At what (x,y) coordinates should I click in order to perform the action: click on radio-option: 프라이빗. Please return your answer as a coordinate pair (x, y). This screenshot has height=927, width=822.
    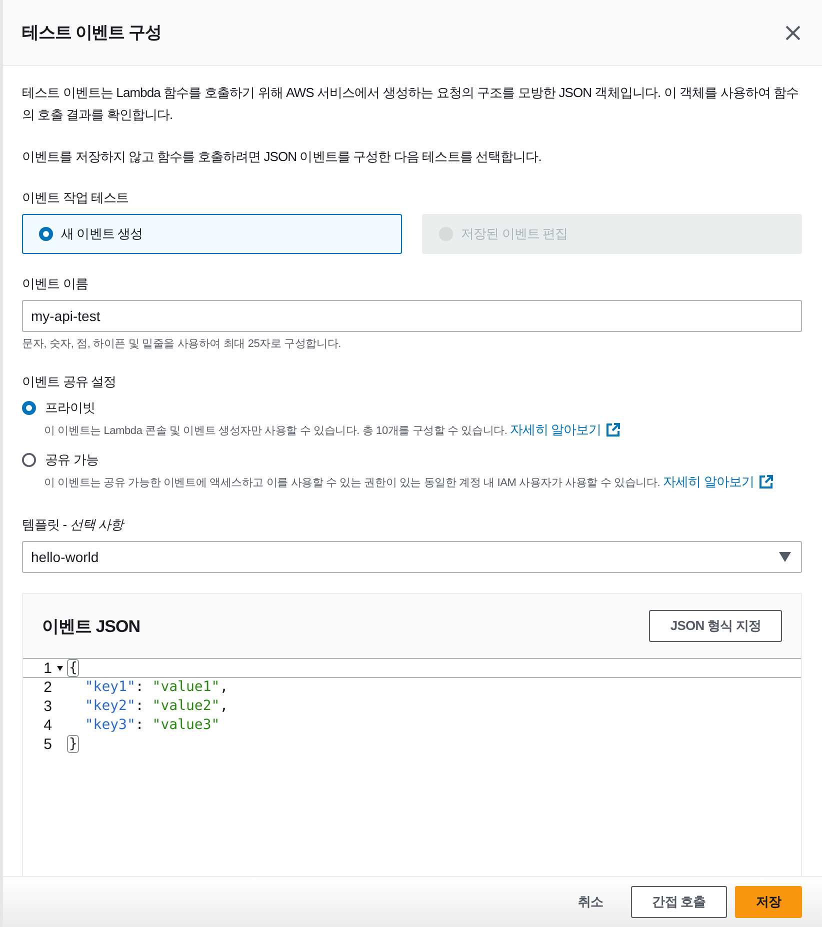
    Looking at the image, I should click on (59, 408).